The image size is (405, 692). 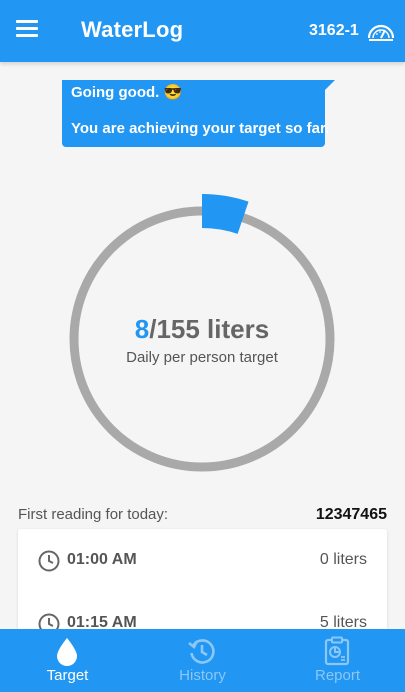 I want to click on app-bar: WaterLog 3162-1, so click(x=202, y=31).